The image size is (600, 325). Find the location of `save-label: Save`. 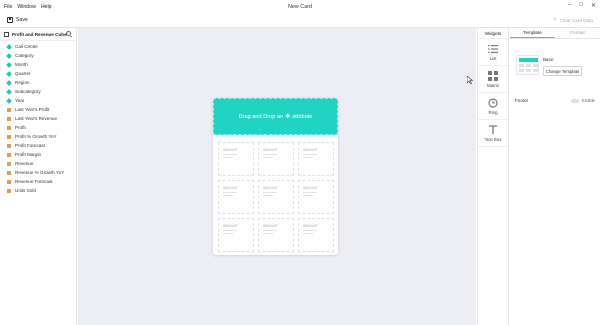

save-label: Save is located at coordinates (22, 20).